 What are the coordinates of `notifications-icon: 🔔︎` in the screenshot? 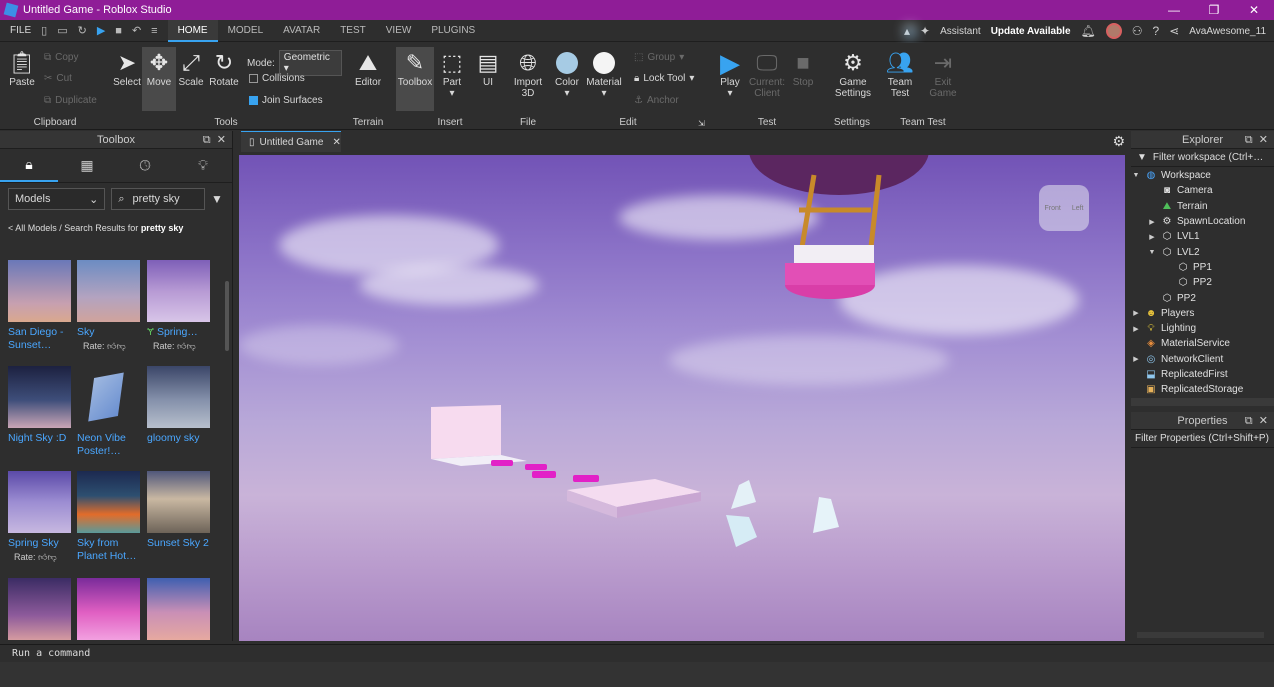 It's located at (1088, 31).